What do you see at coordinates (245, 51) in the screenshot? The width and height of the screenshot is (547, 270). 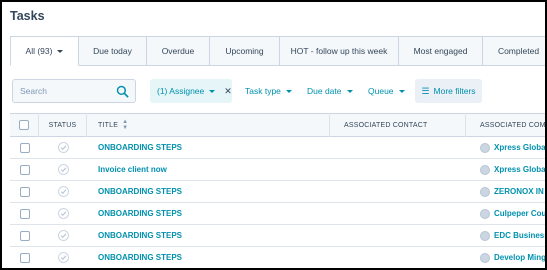 I see `tab-upcoming: Upcoming` at bounding box center [245, 51].